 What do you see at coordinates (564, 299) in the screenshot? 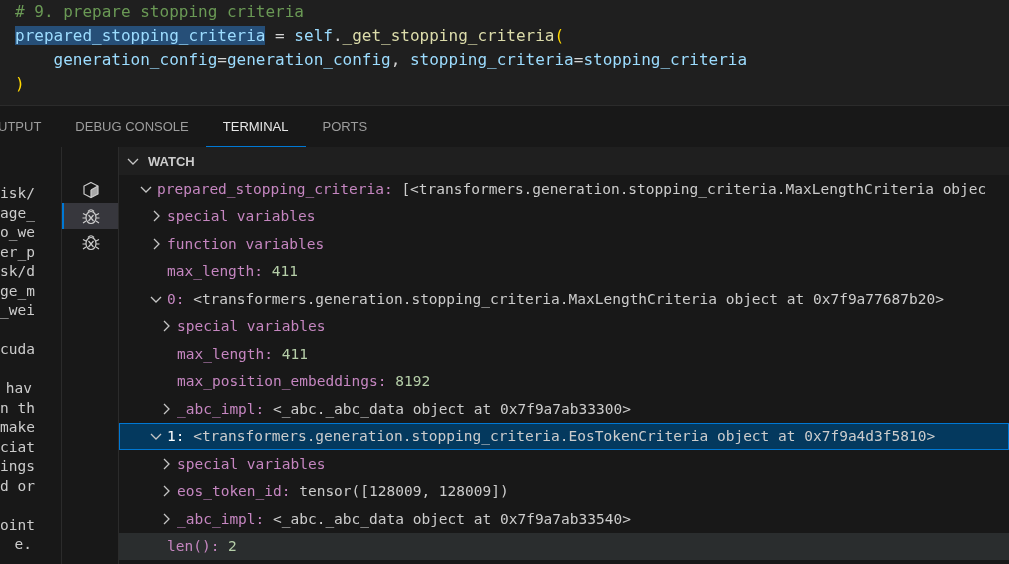
I see `watch-row: 0: <transformers.generation.stopping_criteria.MaxLengthCriteria object at 0x7f9a77687b20>` at bounding box center [564, 299].